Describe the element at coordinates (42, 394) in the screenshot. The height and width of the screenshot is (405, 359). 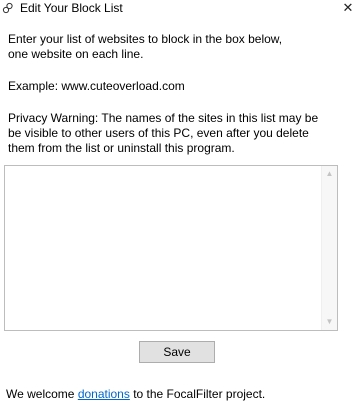
I see `footer-prefix: We welcome` at that location.